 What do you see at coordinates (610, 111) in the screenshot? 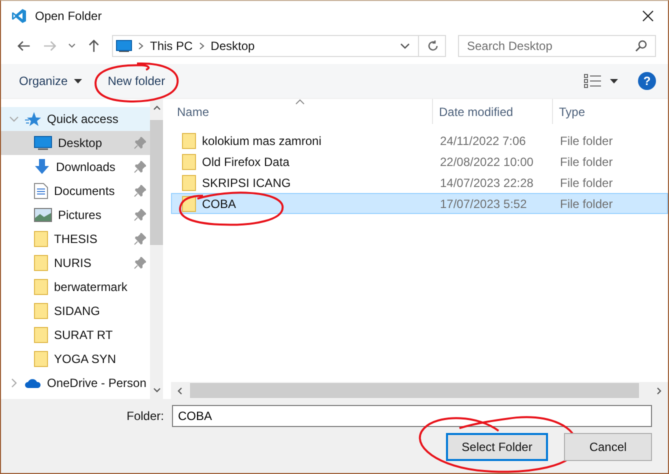
I see `column-header: Type` at bounding box center [610, 111].